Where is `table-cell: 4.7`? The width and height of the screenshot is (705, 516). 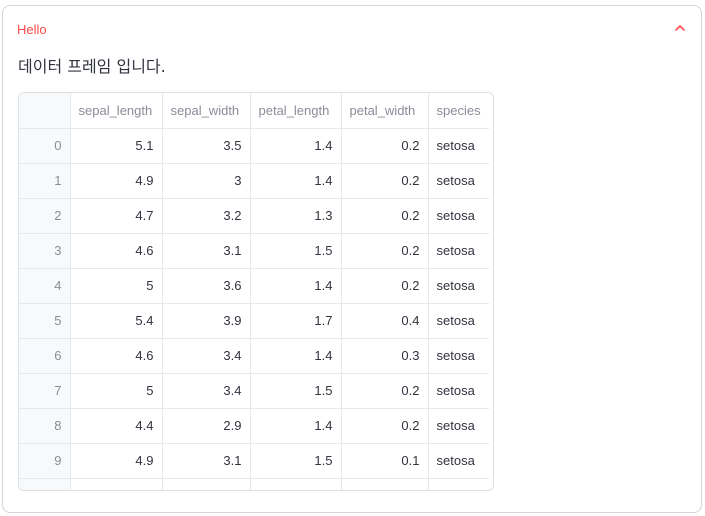
table-cell: 4.7 is located at coordinates (116, 216).